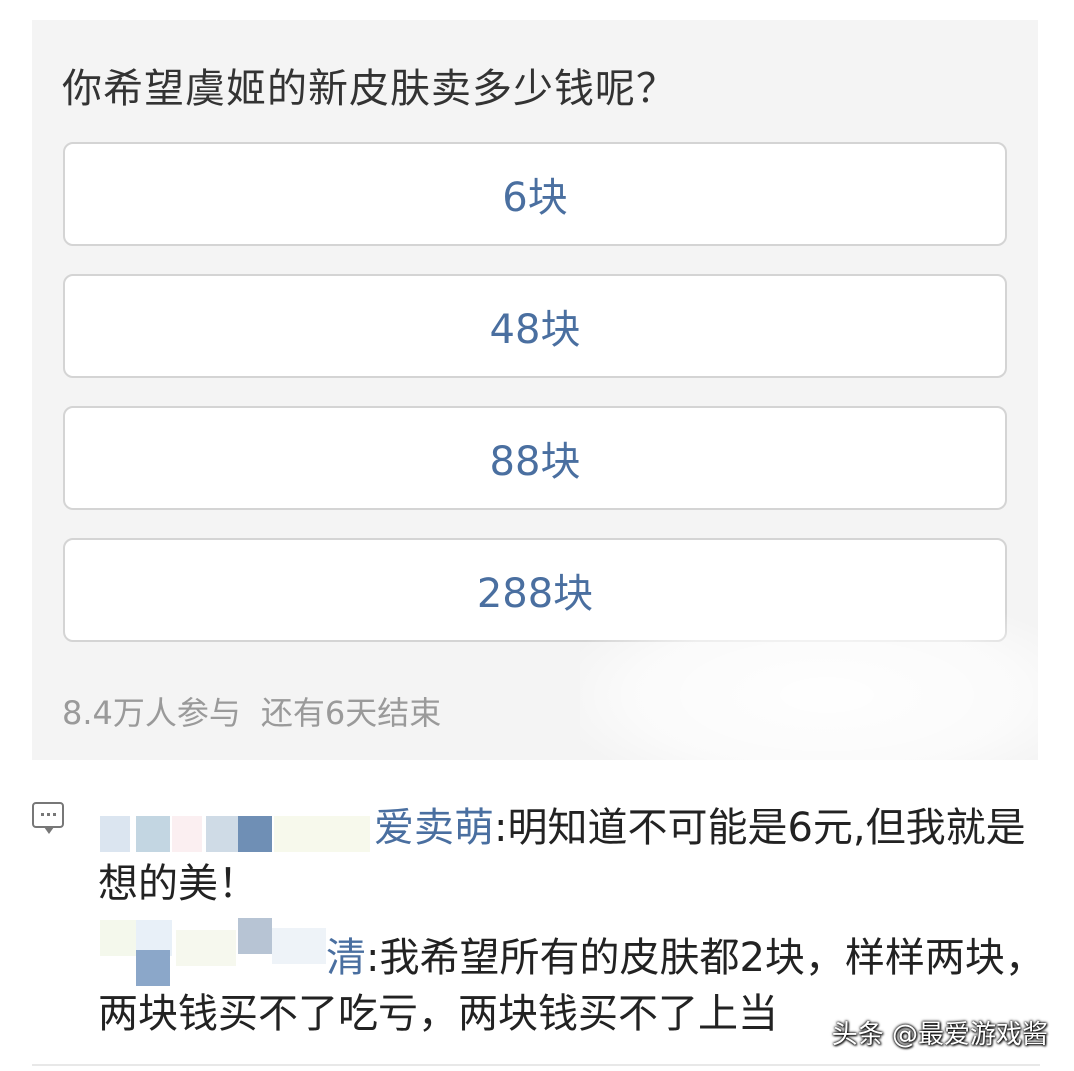 Image resolution: width=1074 pixels, height=1071 pixels. What do you see at coordinates (536, 1065) in the screenshot?
I see `divider` at bounding box center [536, 1065].